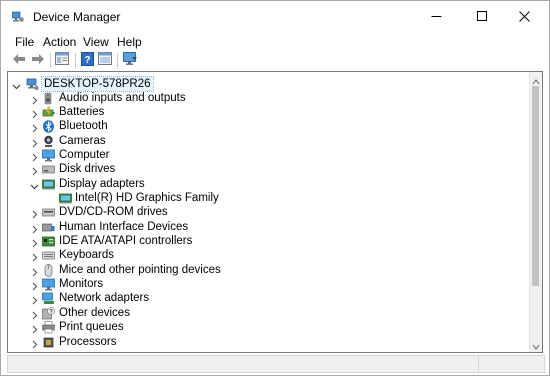  I want to click on network-adapter-icon, so click(48, 298).